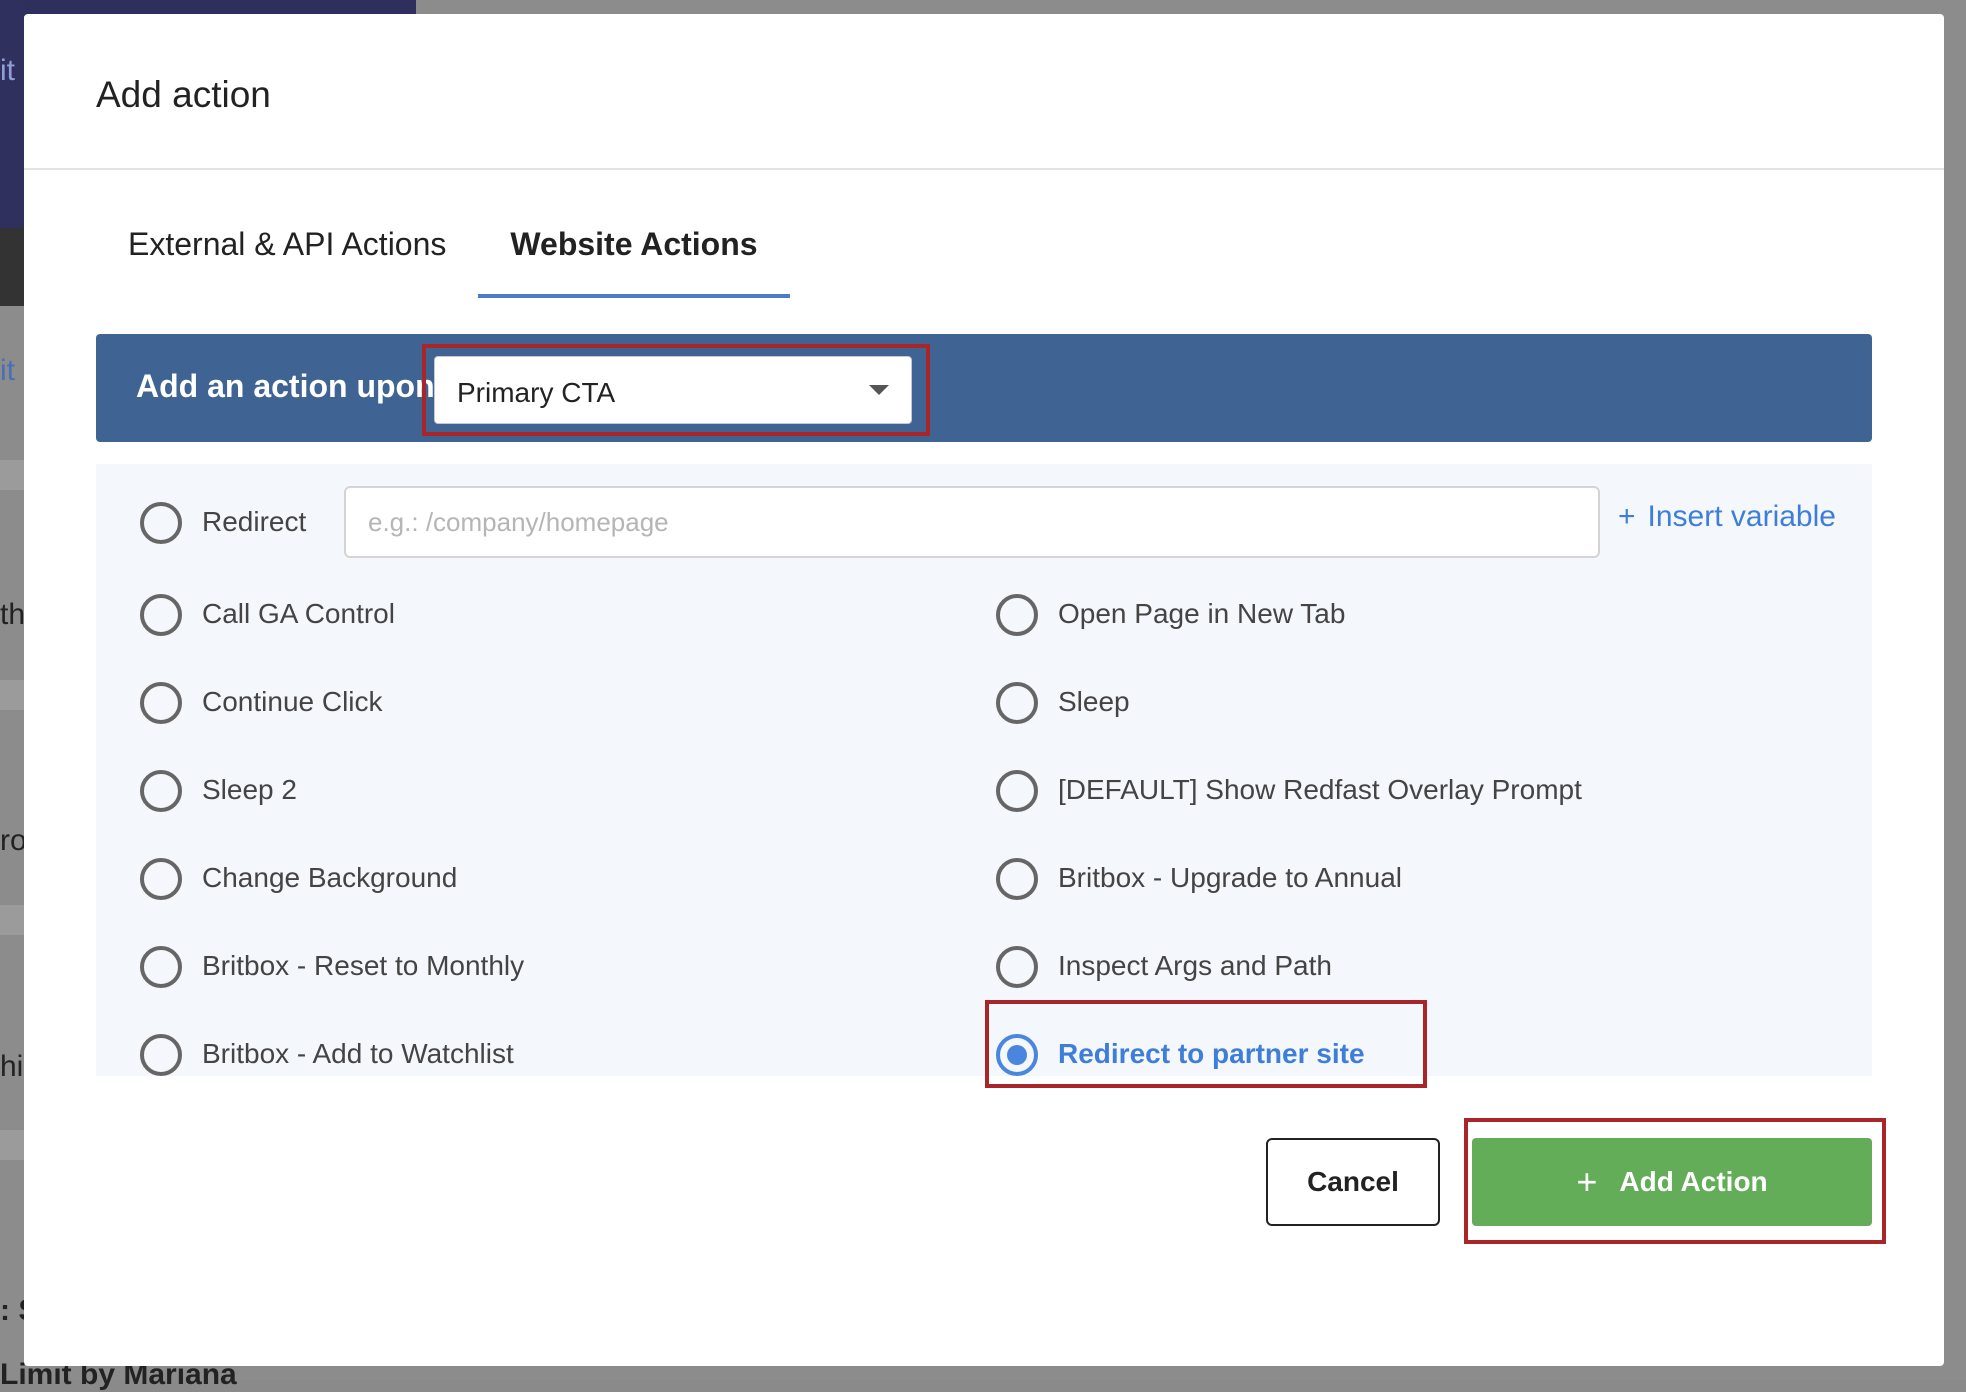  Describe the element at coordinates (161, 615) in the screenshot. I see `radio-call-ga-control` at that location.